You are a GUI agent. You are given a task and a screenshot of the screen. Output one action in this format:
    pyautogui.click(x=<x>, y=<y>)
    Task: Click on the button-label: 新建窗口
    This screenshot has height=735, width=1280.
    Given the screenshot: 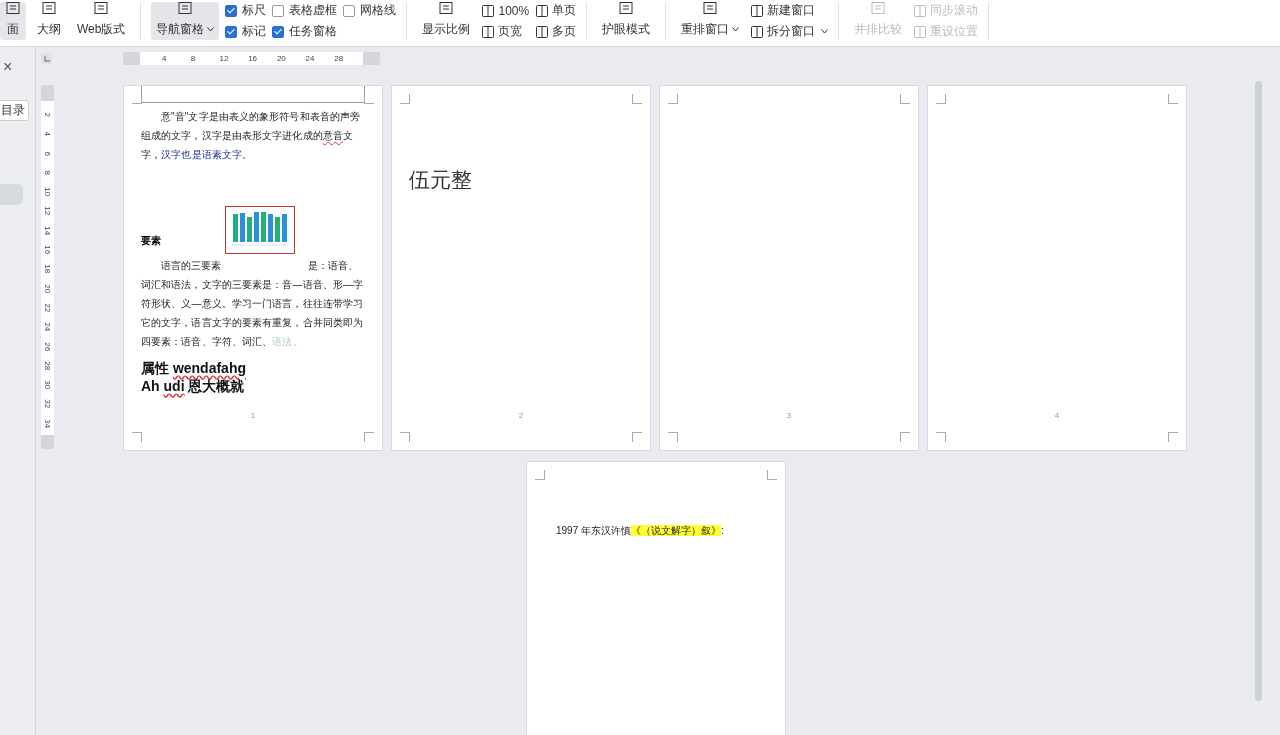 What is the action you would take?
    pyautogui.click(x=791, y=10)
    